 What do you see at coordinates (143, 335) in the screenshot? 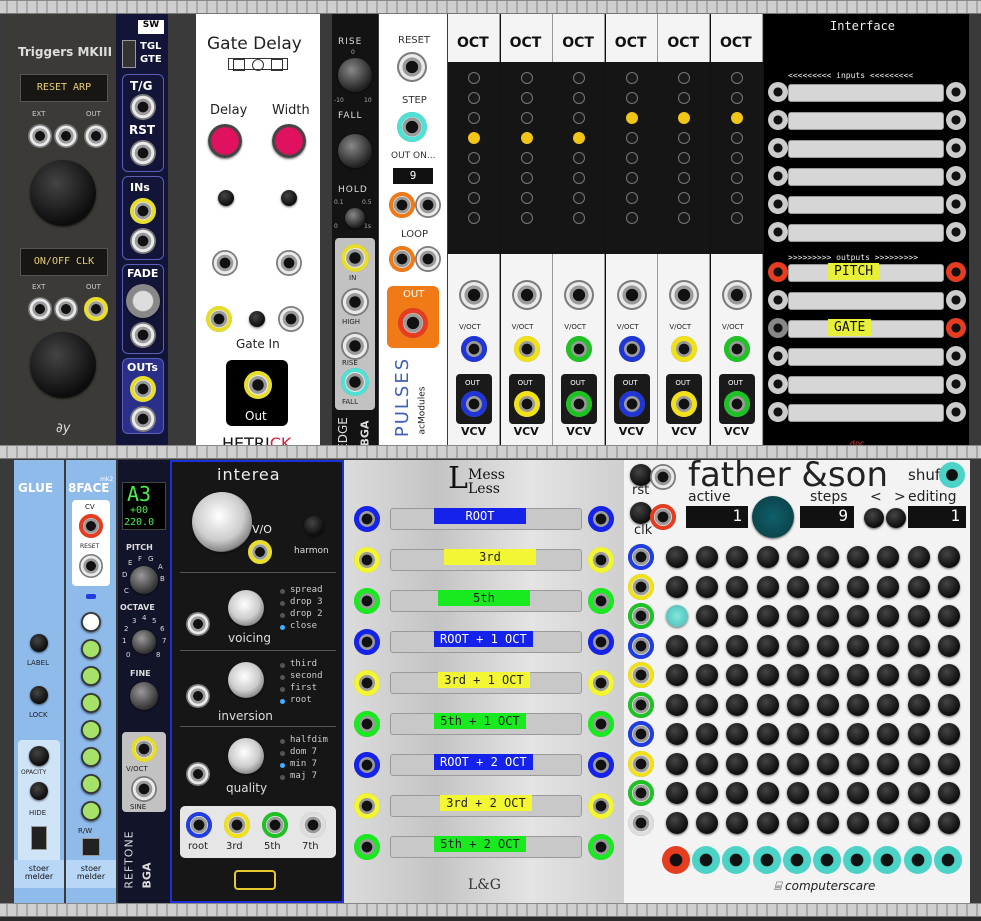
I see `fade-jack` at bounding box center [143, 335].